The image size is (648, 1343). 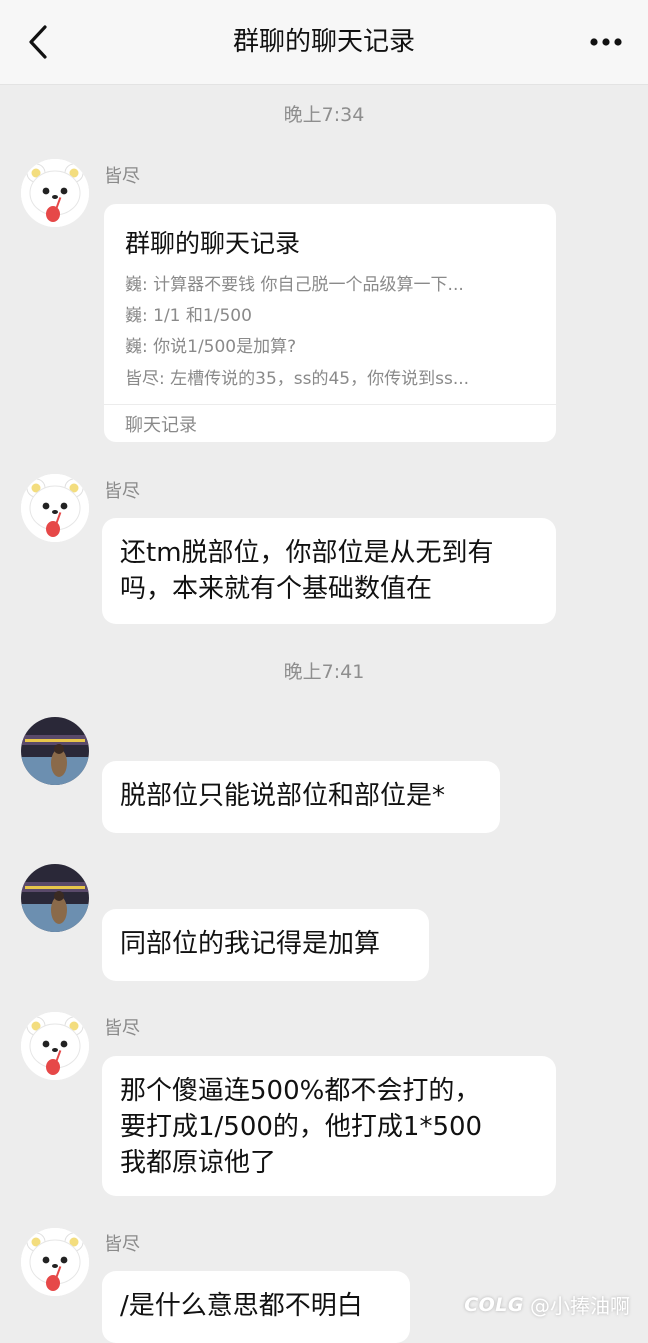 I want to click on page-title: 群聊的聊天记录, so click(x=323, y=42).